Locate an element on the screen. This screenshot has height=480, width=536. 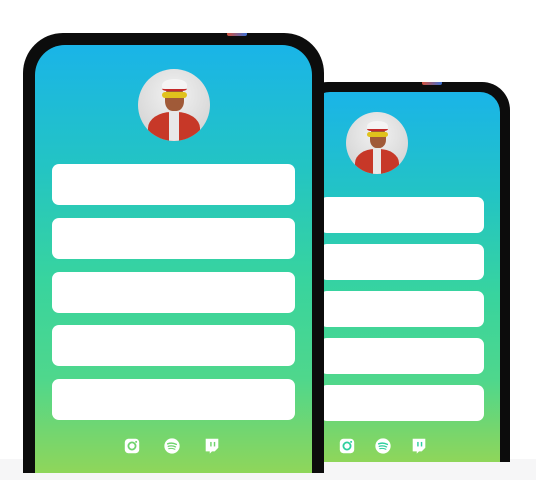
back-social-icons is located at coordinates (383, 446).